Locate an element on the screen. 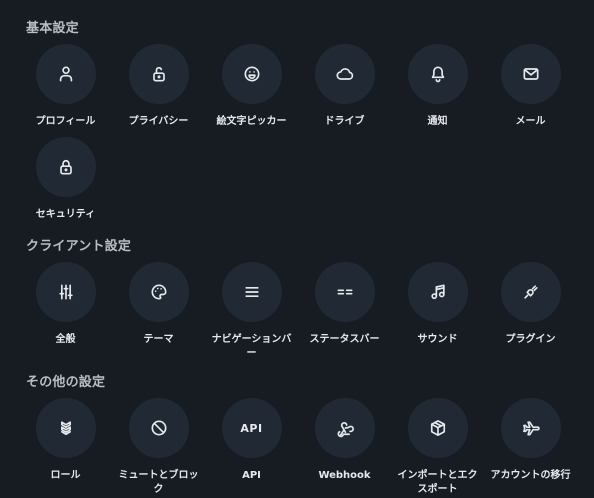  roles-button is located at coordinates (65, 428).